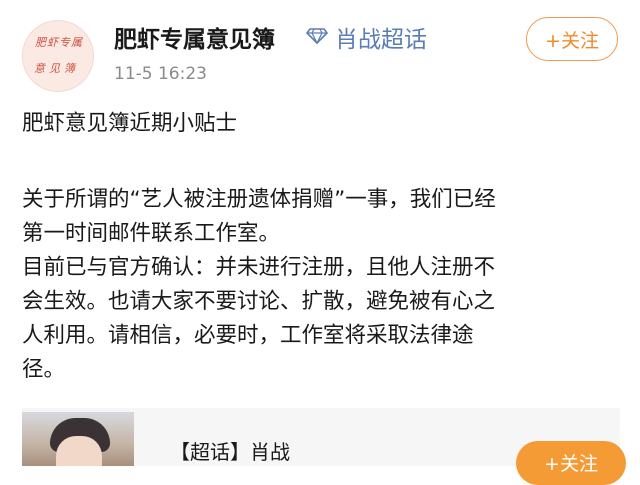  Describe the element at coordinates (44, 369) in the screenshot. I see `post-line: 径。` at that location.